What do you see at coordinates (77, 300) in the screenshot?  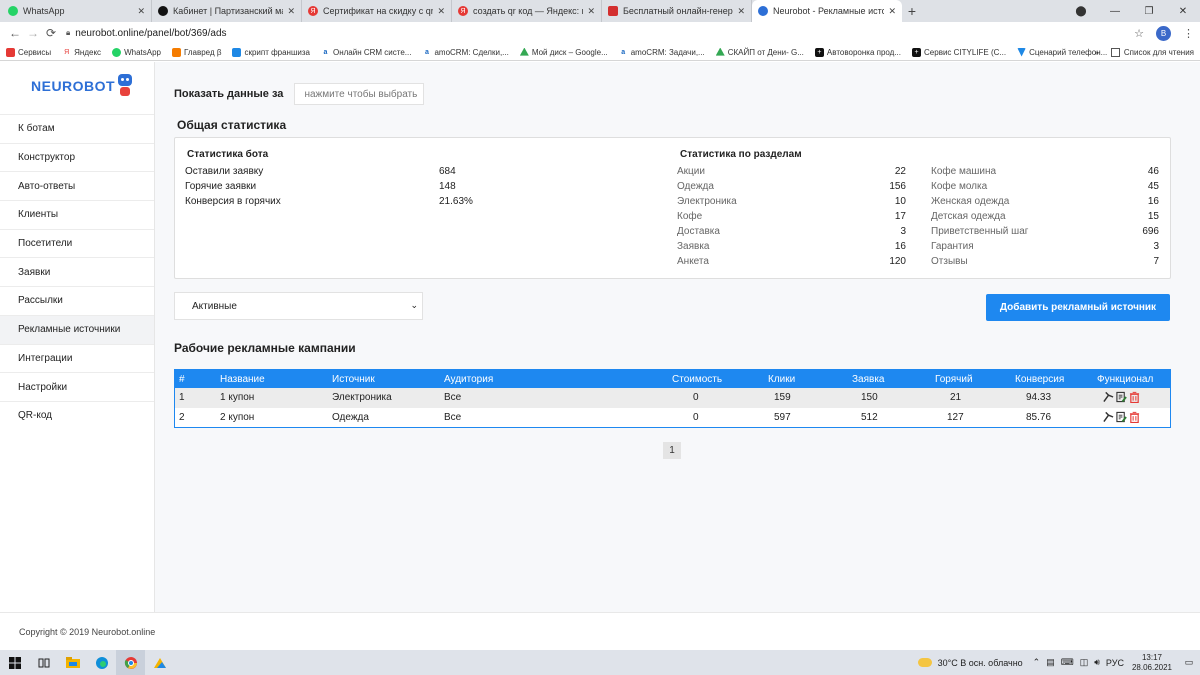 I see `sidebar-item-mailings: Рассылки` at bounding box center [77, 300].